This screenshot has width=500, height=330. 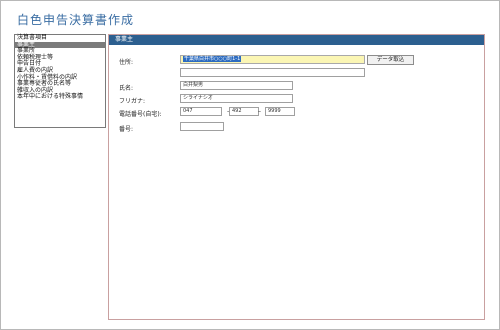 What do you see at coordinates (236, 85) in the screenshot?
I see `name-field: 白井梨男` at bounding box center [236, 85].